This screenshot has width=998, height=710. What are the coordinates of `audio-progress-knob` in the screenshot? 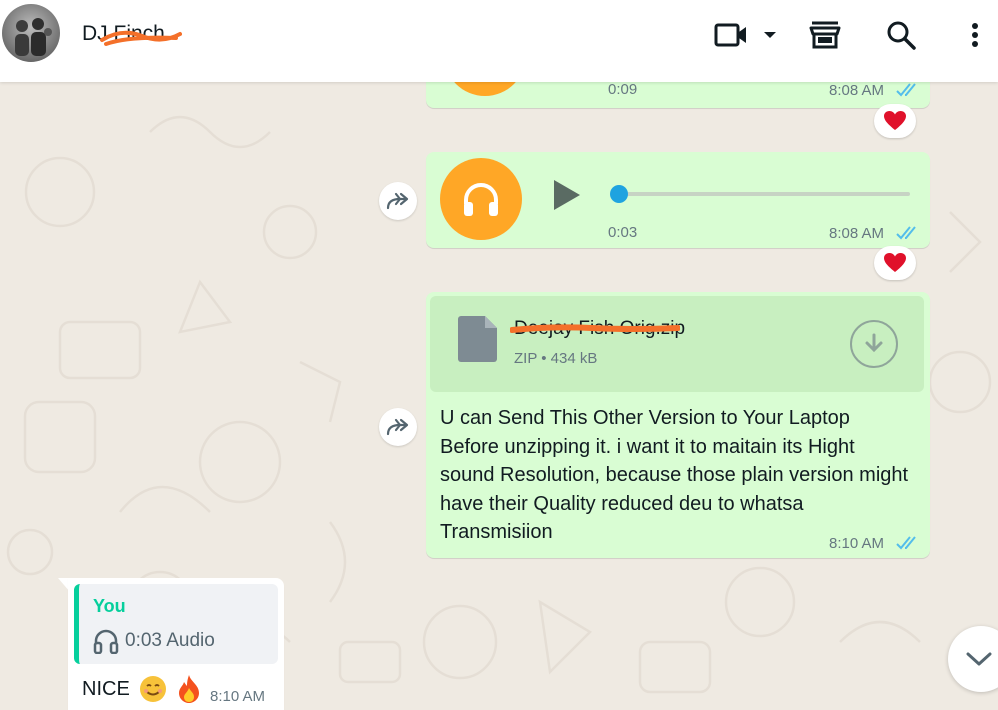 It's located at (619, 194).